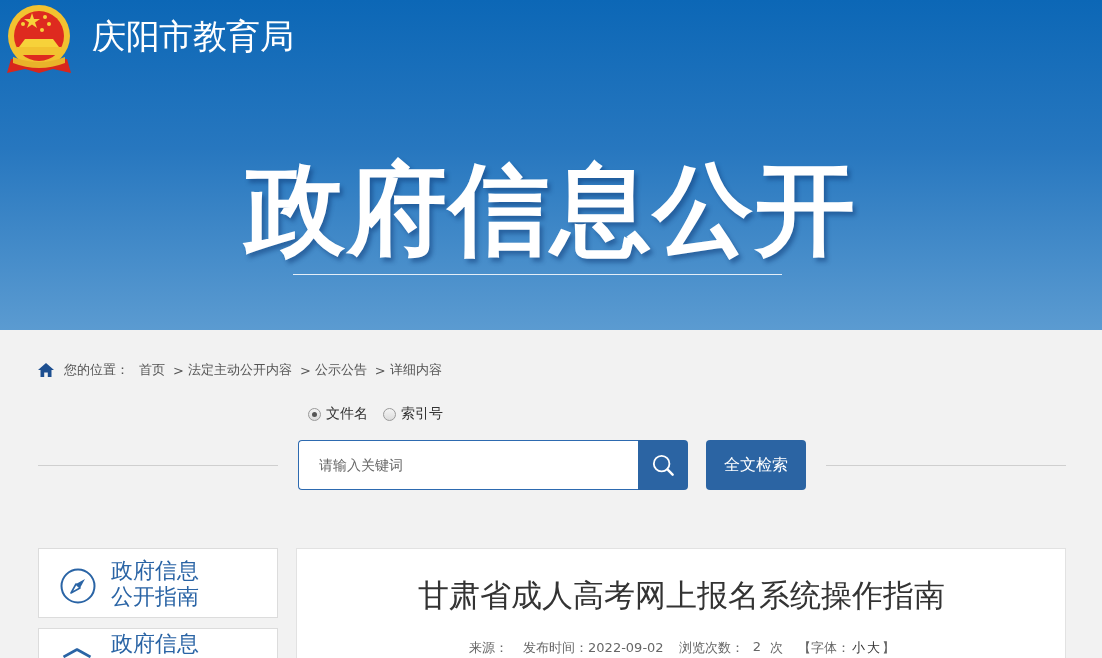 This screenshot has width=1102, height=658. I want to click on article-title: 甘肃省成人高考网上报名系统操作指南, so click(681, 595).